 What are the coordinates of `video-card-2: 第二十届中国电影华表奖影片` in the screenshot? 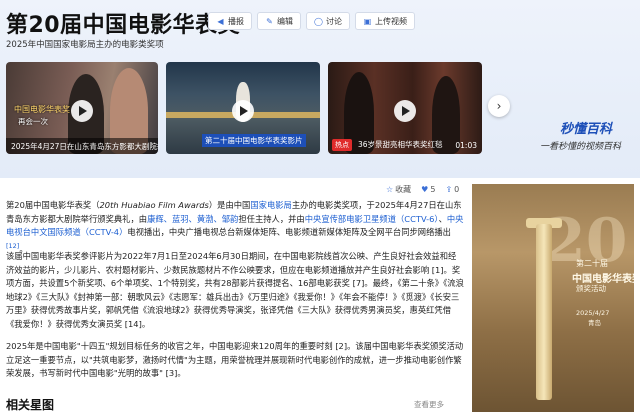 It's located at (243, 108).